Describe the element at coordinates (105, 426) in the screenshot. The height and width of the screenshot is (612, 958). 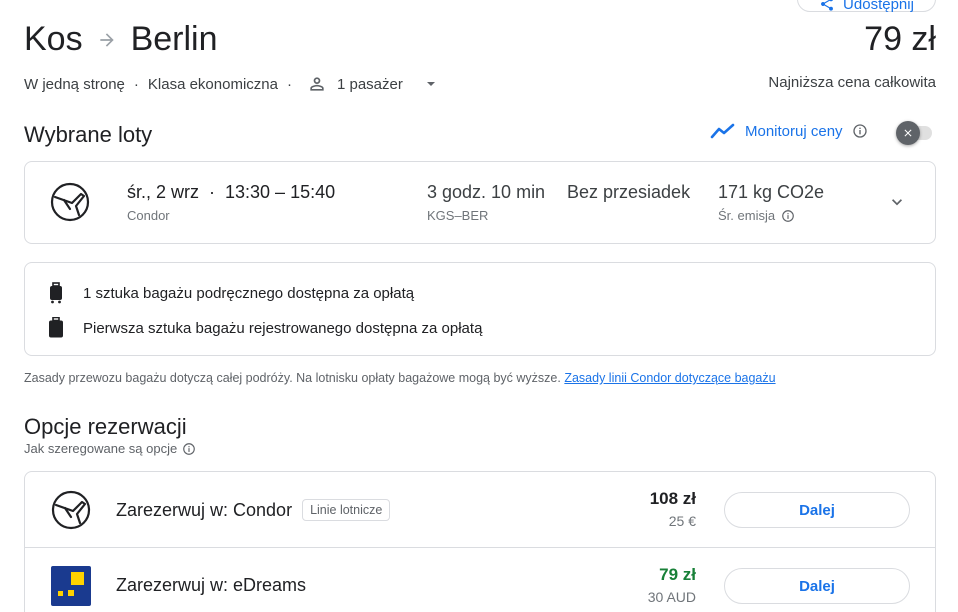
I see `booking-options-title: Opcje rezerwacji` at that location.